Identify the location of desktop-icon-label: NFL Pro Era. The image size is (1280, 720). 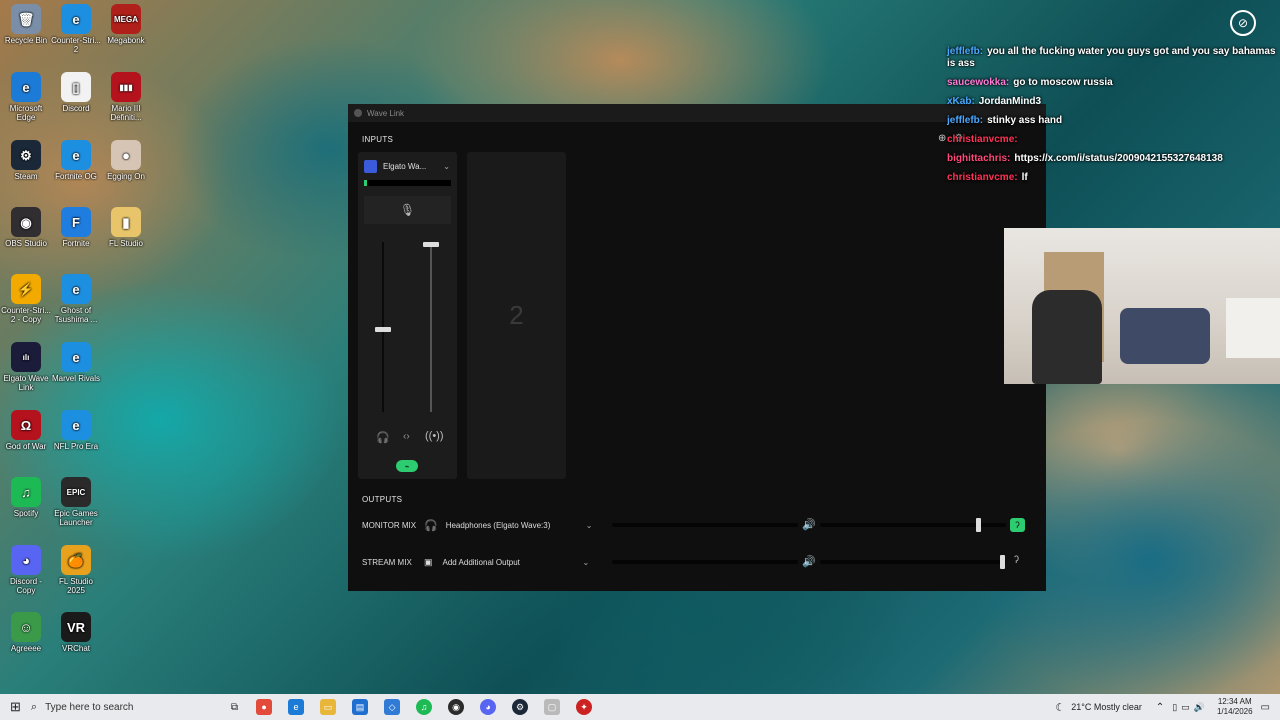
(76, 446).